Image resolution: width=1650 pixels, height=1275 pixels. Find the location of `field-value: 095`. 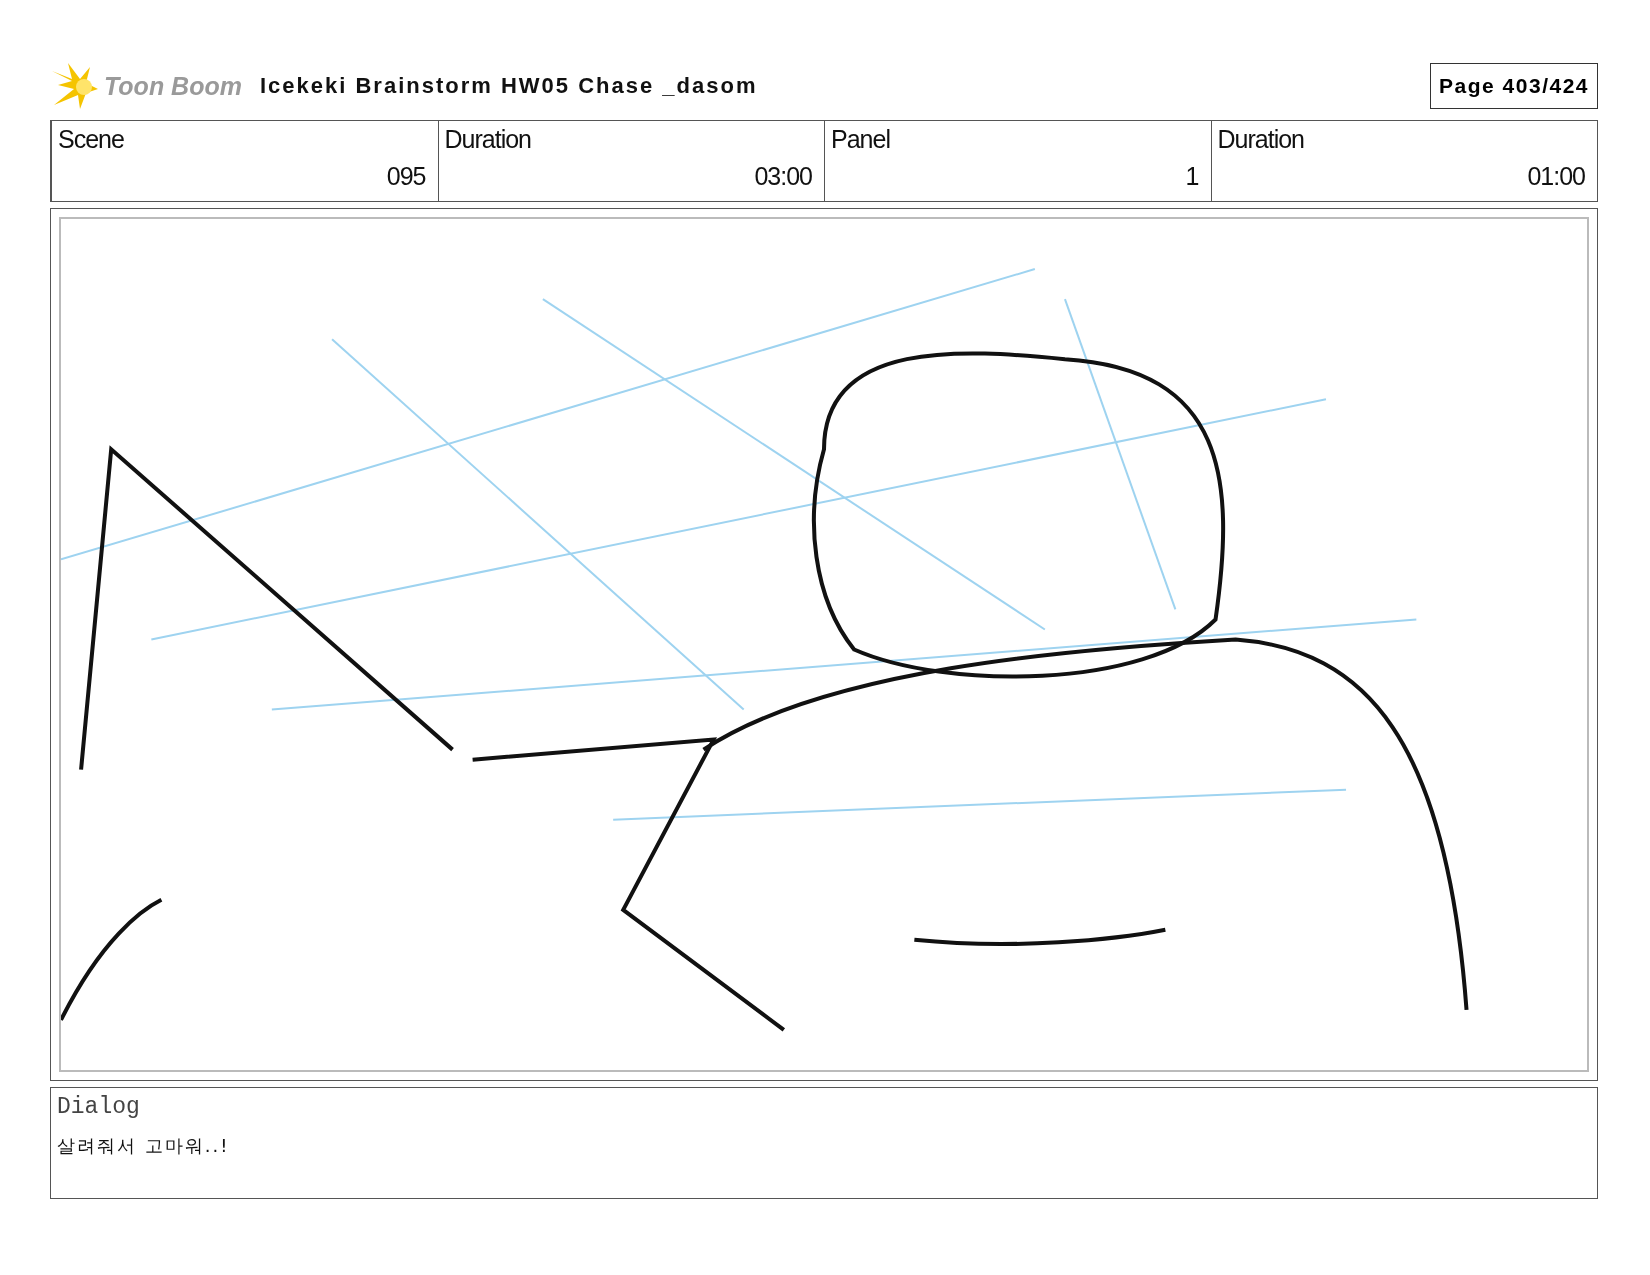

field-value: 095 is located at coordinates (406, 176).